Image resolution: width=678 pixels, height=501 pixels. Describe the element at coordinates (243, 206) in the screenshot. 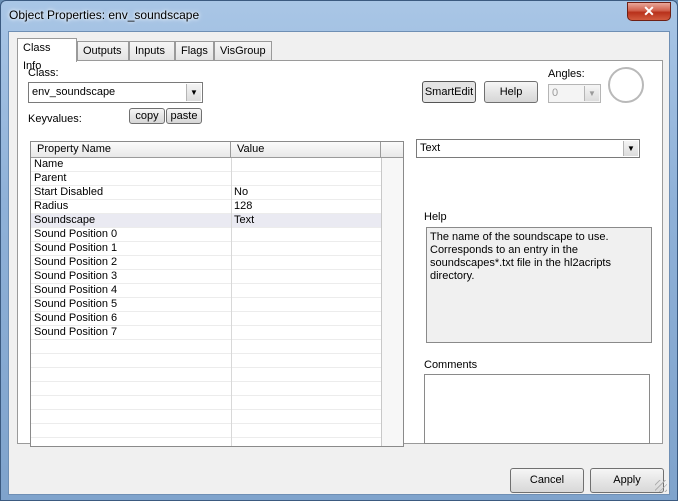

I see `property-value-cell: 128` at that location.